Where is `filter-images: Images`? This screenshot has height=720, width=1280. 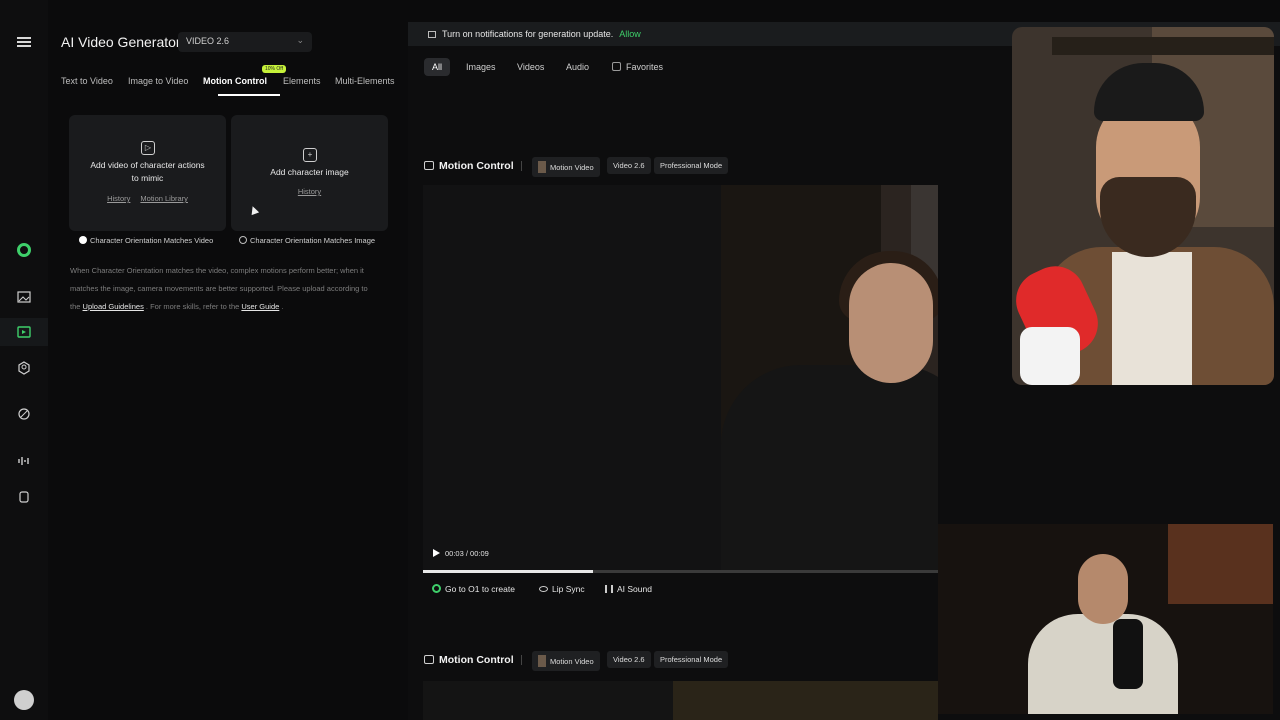
filter-images: Images is located at coordinates (481, 67).